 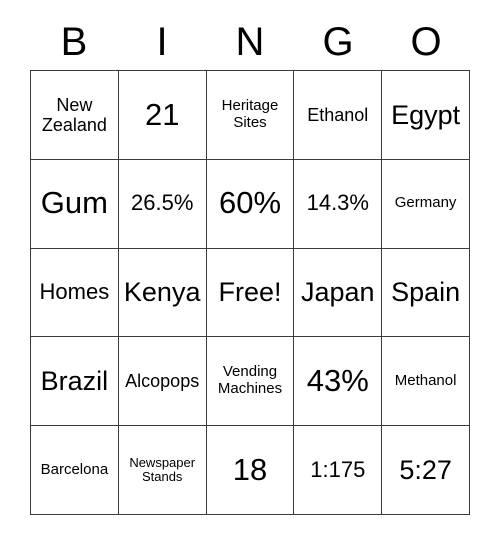 I want to click on bingo-cell-label: Germany, so click(x=425, y=203).